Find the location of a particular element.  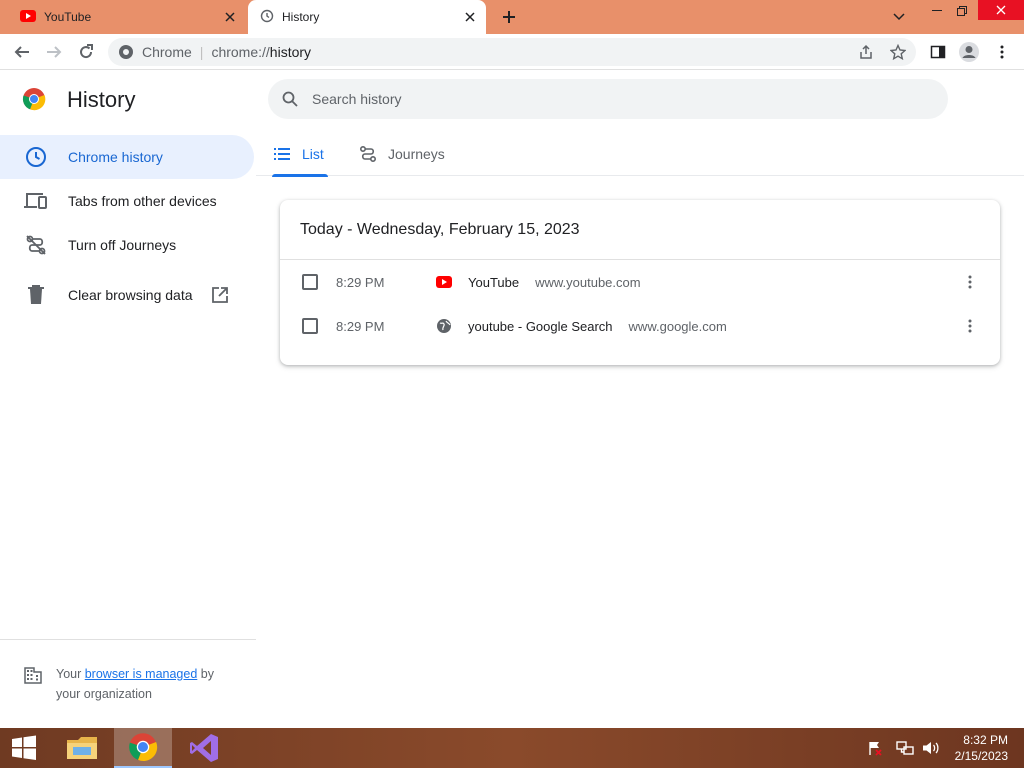

entry-title-link: YouTube is located at coordinates (493, 282).